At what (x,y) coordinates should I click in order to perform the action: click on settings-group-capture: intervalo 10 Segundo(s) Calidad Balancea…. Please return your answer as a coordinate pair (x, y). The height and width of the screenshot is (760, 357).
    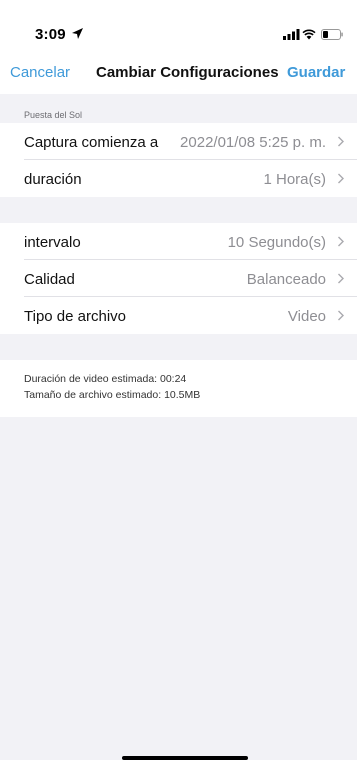
    Looking at the image, I should click on (178, 278).